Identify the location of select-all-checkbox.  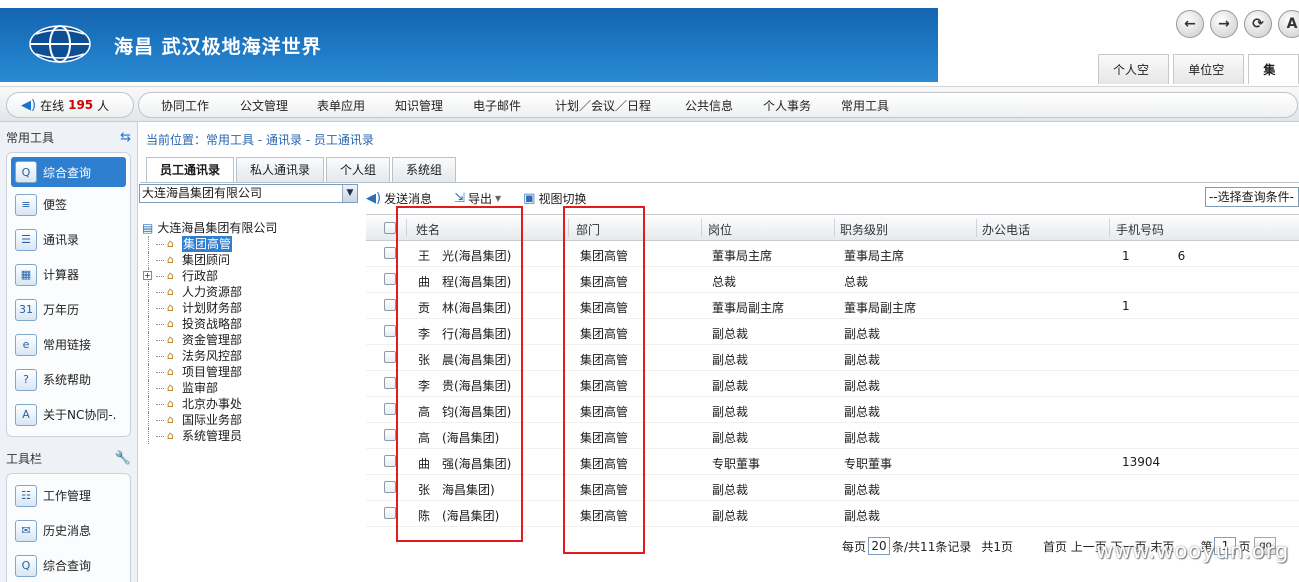
(390, 228).